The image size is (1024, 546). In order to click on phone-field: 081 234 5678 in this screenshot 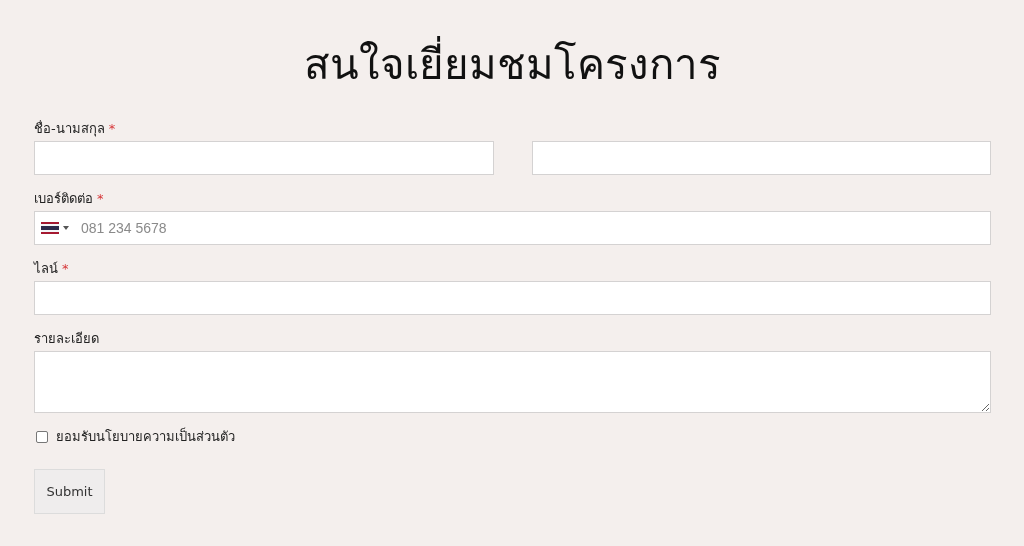, I will do `click(512, 228)`.